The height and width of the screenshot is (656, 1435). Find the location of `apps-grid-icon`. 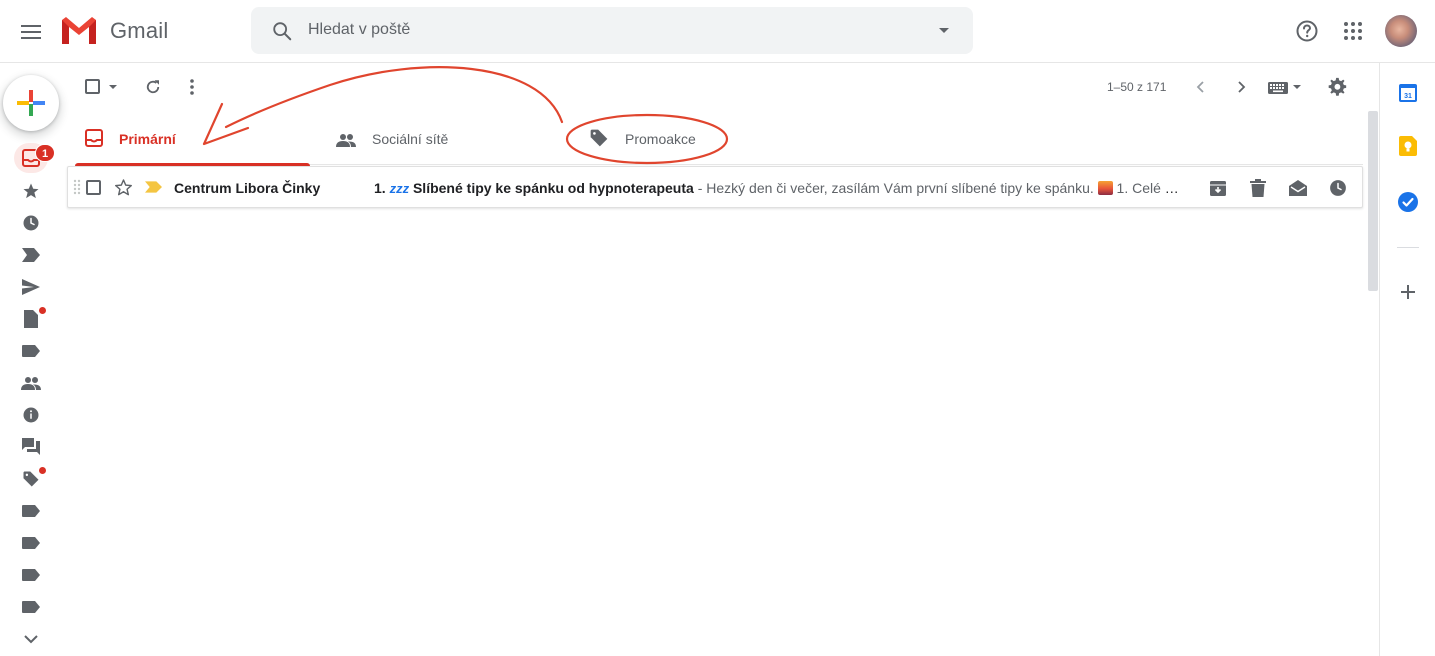

apps-grid-icon is located at coordinates (1353, 31).